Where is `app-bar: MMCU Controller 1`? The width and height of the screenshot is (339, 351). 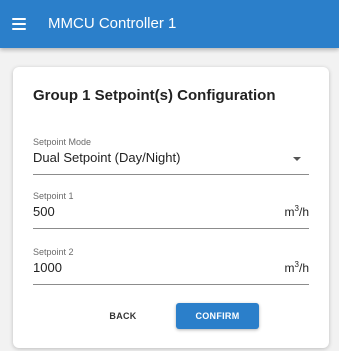
app-bar: MMCU Controller 1 is located at coordinates (169, 24).